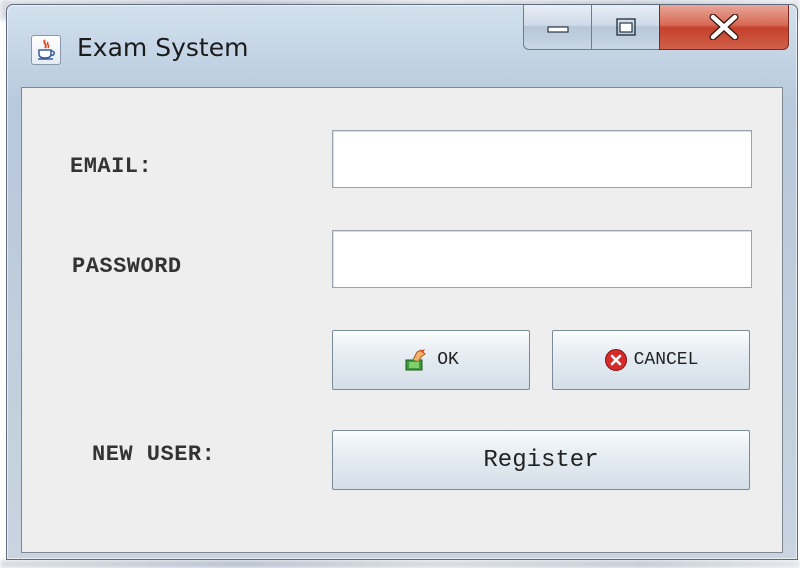 Image resolution: width=800 pixels, height=568 pixels. What do you see at coordinates (154, 454) in the screenshot?
I see `new-user-label: NEW USER:` at bounding box center [154, 454].